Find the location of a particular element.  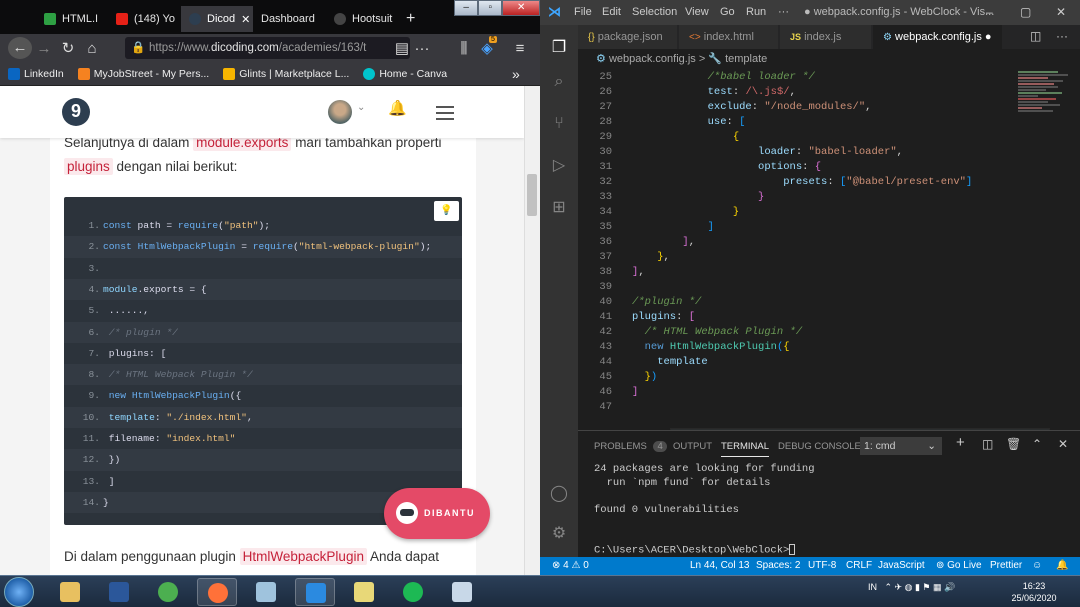

close-panel-icon: ✕ is located at coordinates (1063, 444).